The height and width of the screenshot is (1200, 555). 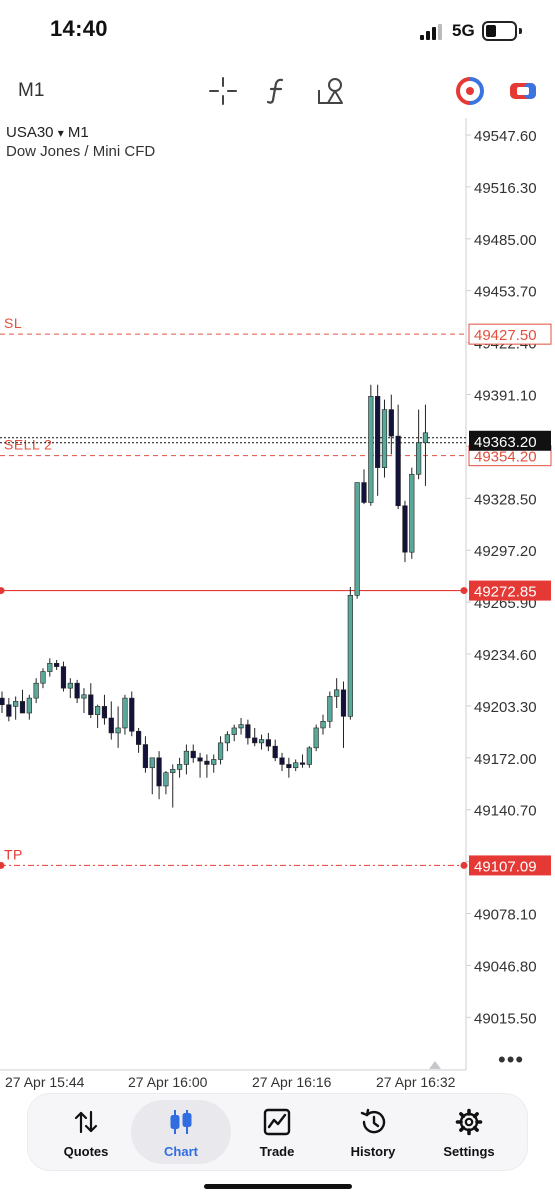 What do you see at coordinates (31, 91) in the screenshot?
I see `timeframe-selector: M1` at bounding box center [31, 91].